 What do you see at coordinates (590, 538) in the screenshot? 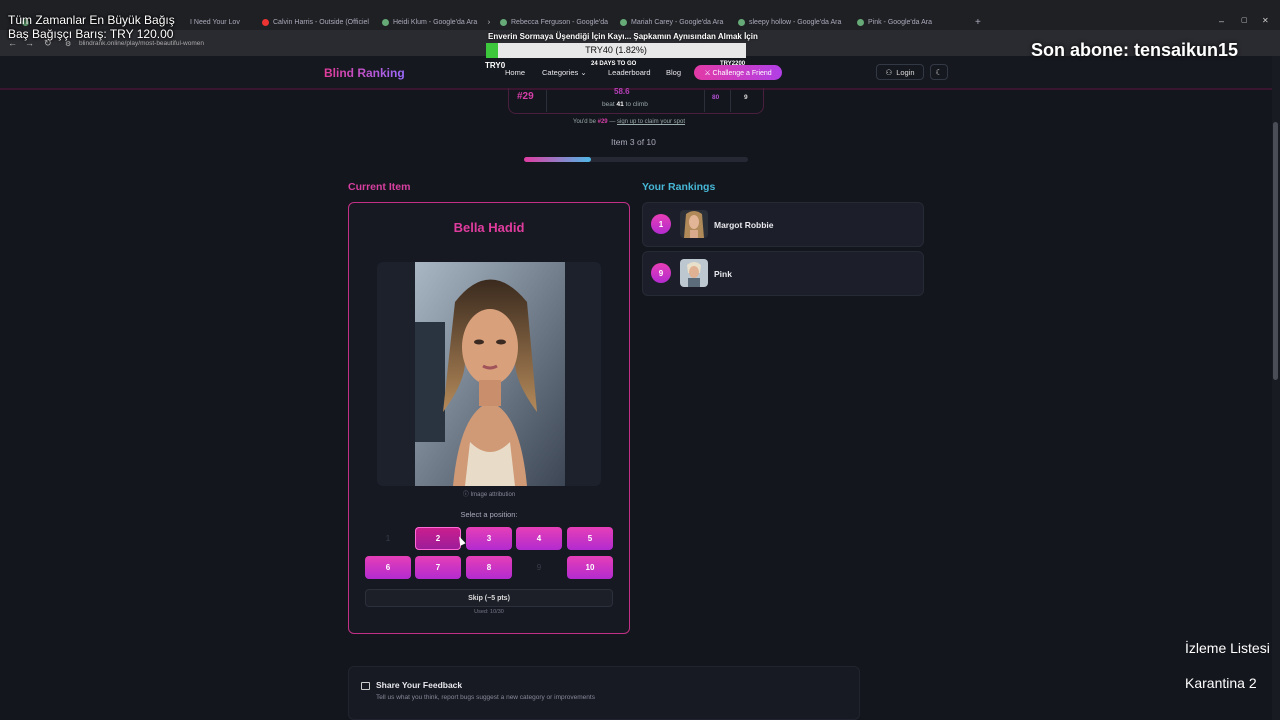
I see `position-button-5: 5` at bounding box center [590, 538].